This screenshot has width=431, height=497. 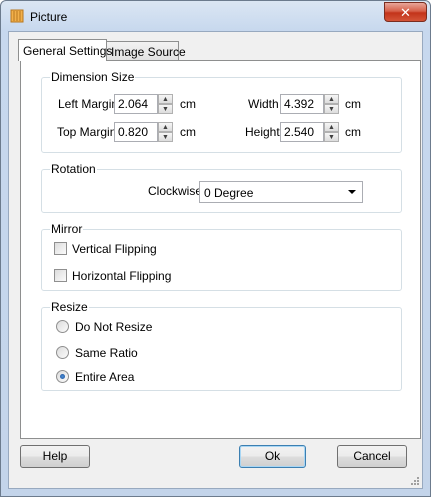 What do you see at coordinates (60, 248) in the screenshot?
I see `vertical-flipping-checkbox` at bounding box center [60, 248].